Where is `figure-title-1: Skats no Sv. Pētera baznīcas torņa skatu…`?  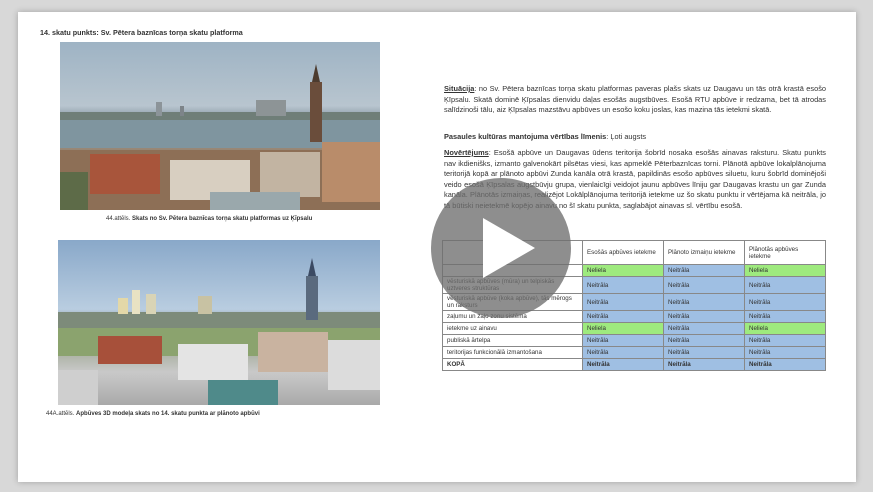
figure-title-1: Skats no Sv. Pētera baznīcas torņa skatu… is located at coordinates (222, 219).